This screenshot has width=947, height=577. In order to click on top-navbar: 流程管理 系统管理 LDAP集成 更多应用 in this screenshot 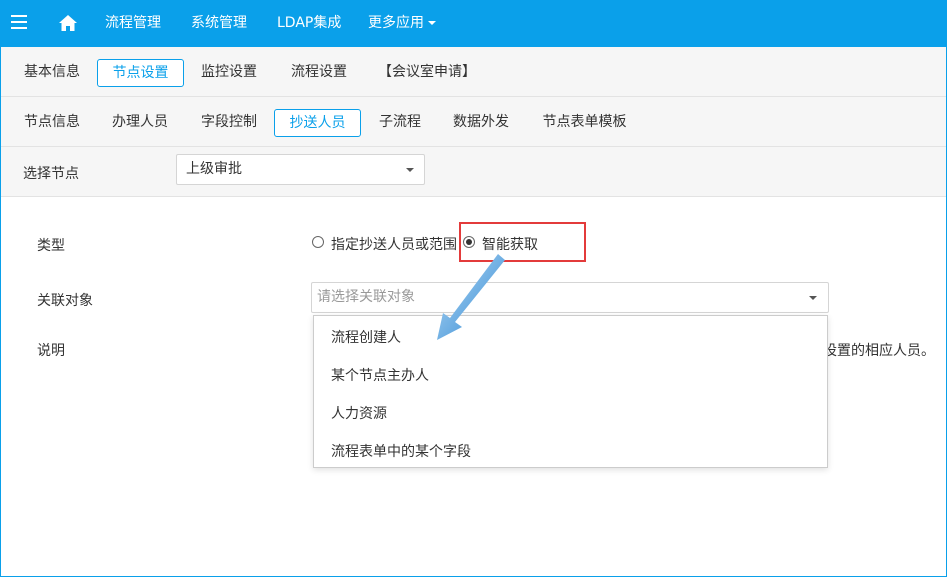, I will do `click(473, 23)`.